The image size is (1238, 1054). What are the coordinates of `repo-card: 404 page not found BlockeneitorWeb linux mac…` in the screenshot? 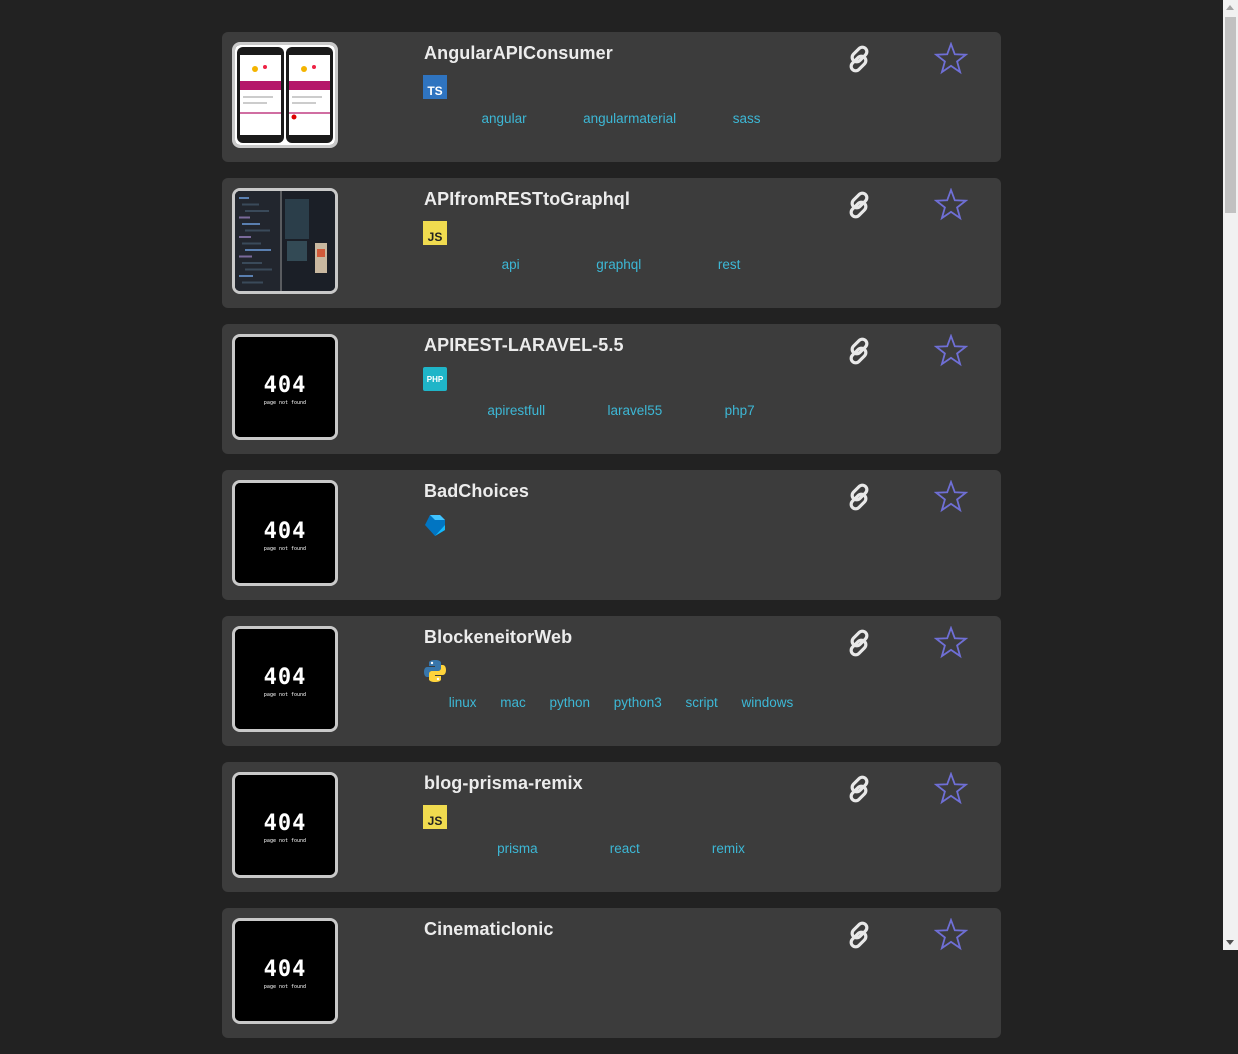 It's located at (611, 681).